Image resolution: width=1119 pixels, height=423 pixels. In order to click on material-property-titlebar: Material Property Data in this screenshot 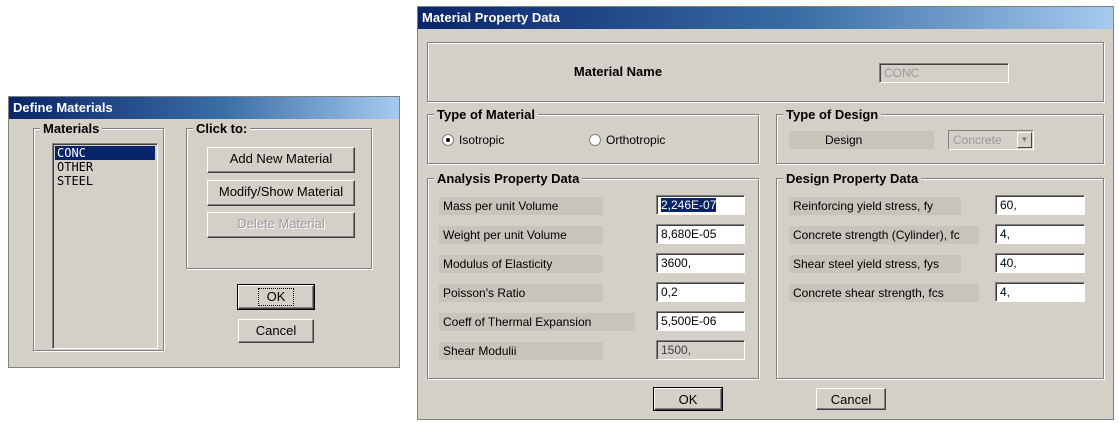, I will do `click(765, 18)`.